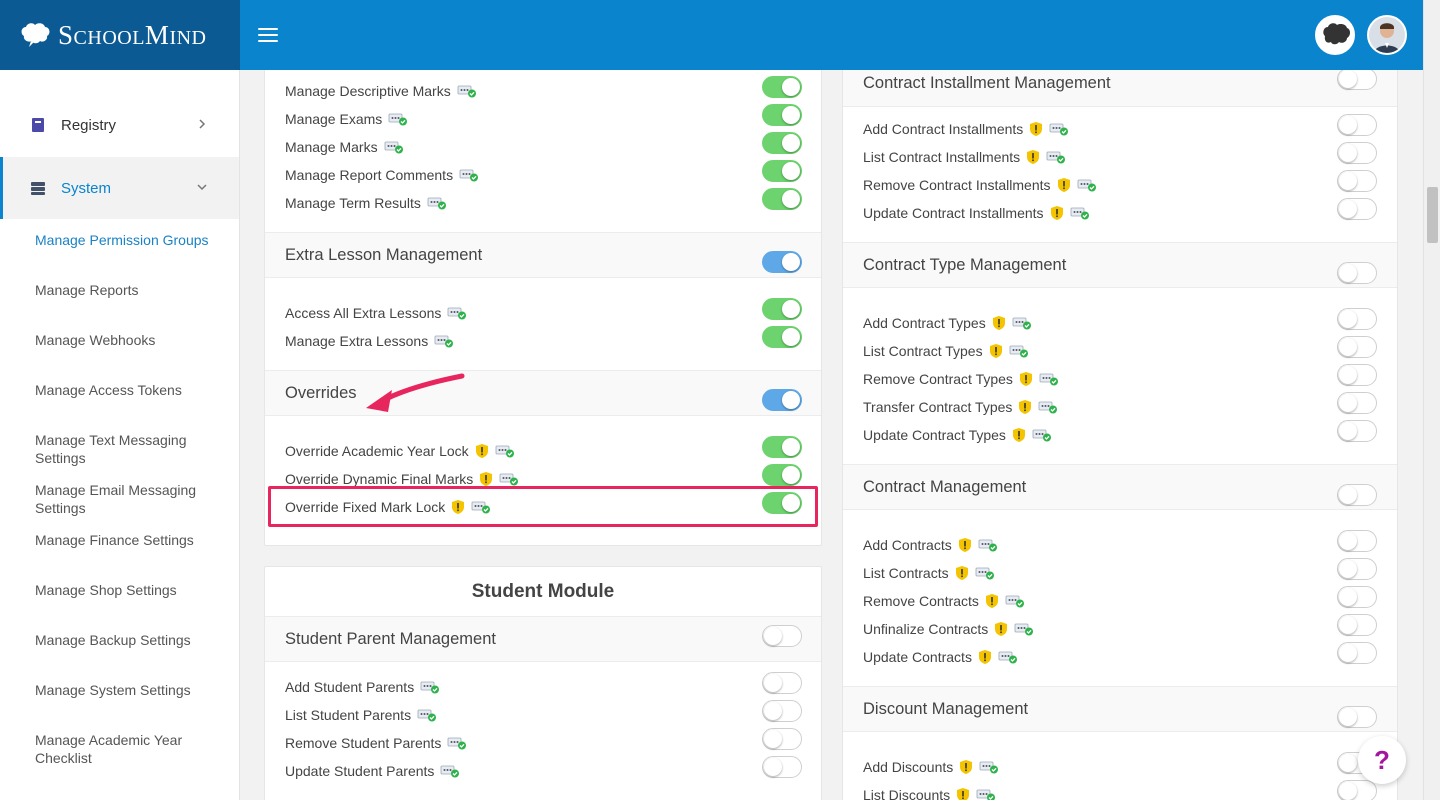 This screenshot has width=1440, height=800. I want to click on logo: SCHOOLMIND, so click(120, 35).